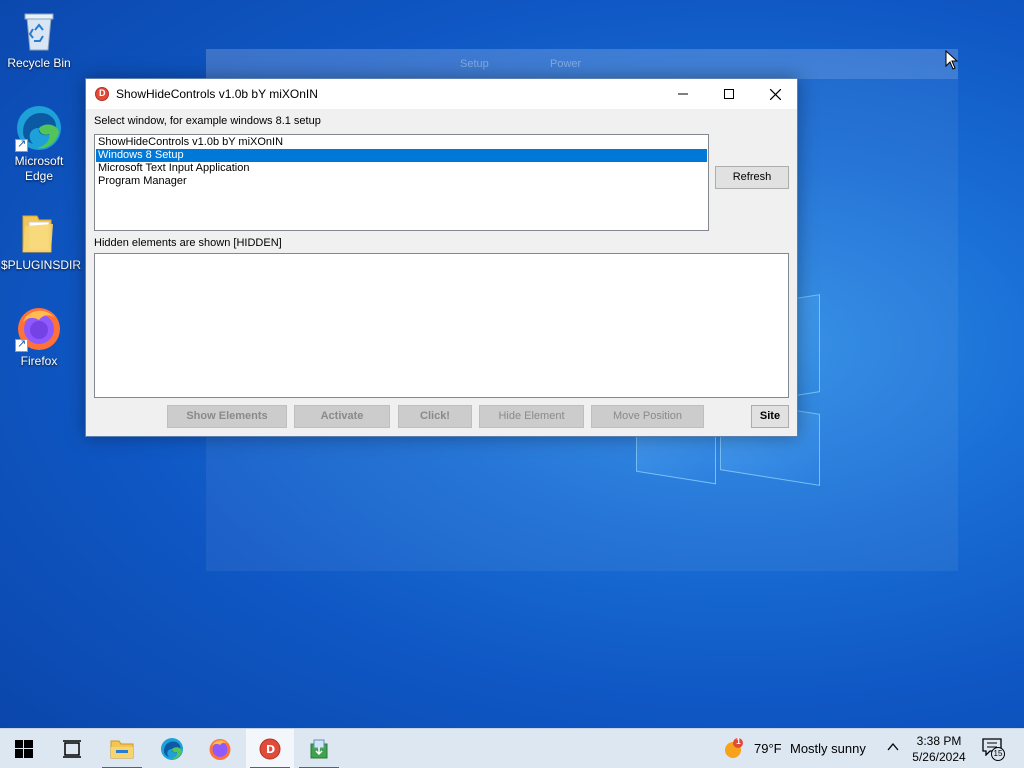 The image size is (1024, 768). What do you see at coordinates (342, 416) in the screenshot?
I see `activate-button: Activate` at bounding box center [342, 416].